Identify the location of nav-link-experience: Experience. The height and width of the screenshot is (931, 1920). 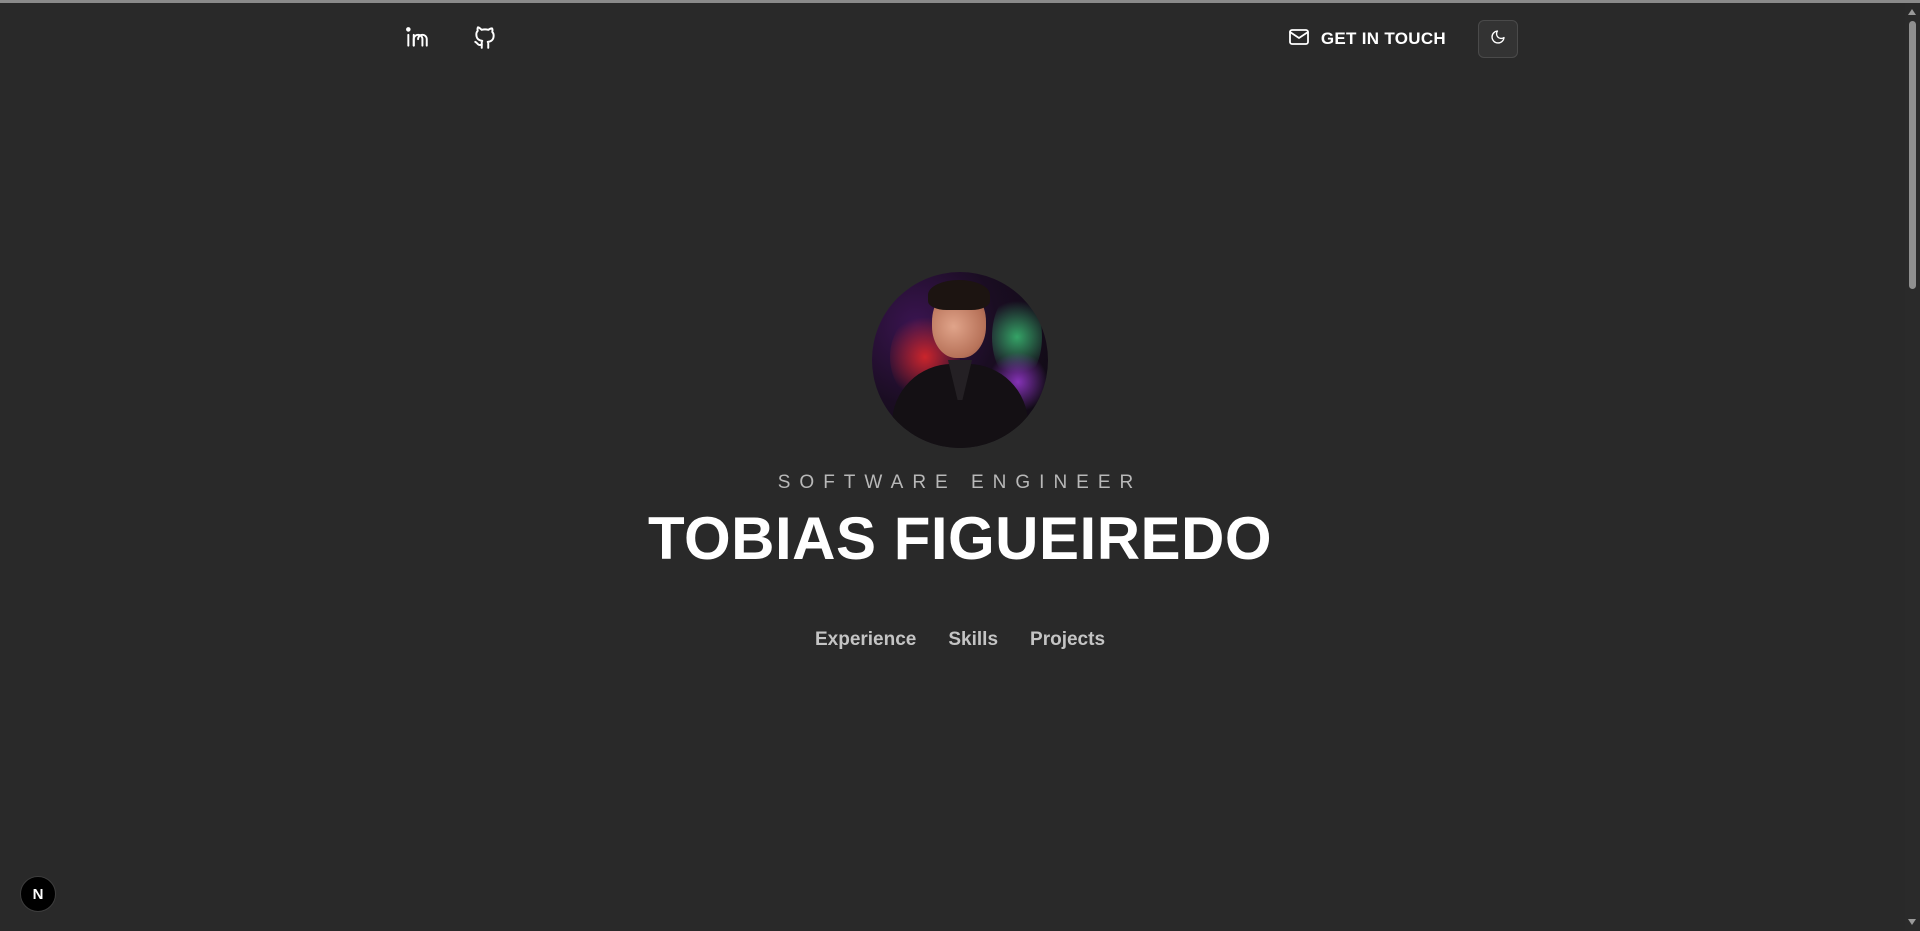
(865, 640).